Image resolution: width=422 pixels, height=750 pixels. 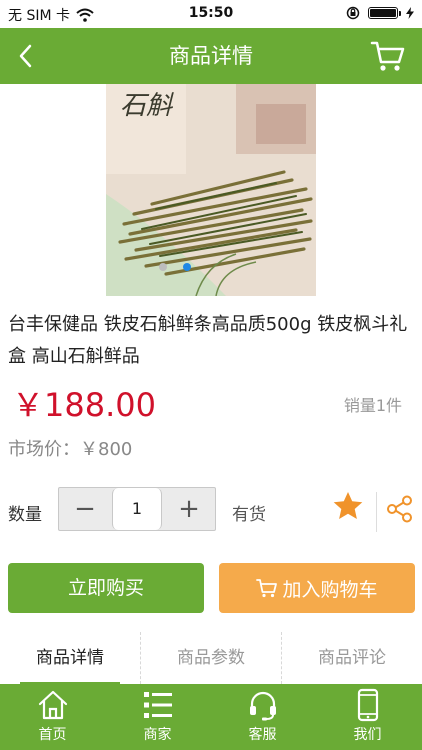 What do you see at coordinates (85, 509) in the screenshot?
I see `quantity-decrease-button: −` at bounding box center [85, 509].